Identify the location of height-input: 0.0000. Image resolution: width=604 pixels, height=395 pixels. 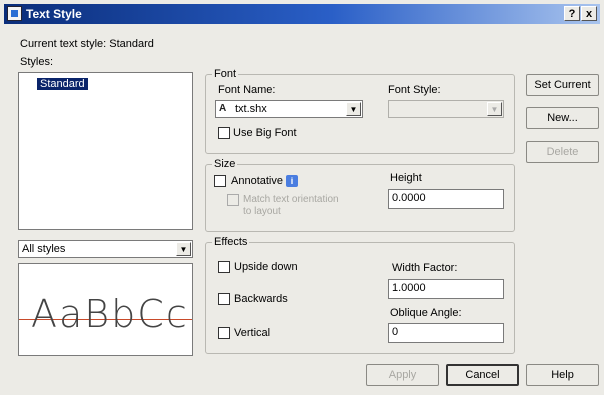
(446, 199).